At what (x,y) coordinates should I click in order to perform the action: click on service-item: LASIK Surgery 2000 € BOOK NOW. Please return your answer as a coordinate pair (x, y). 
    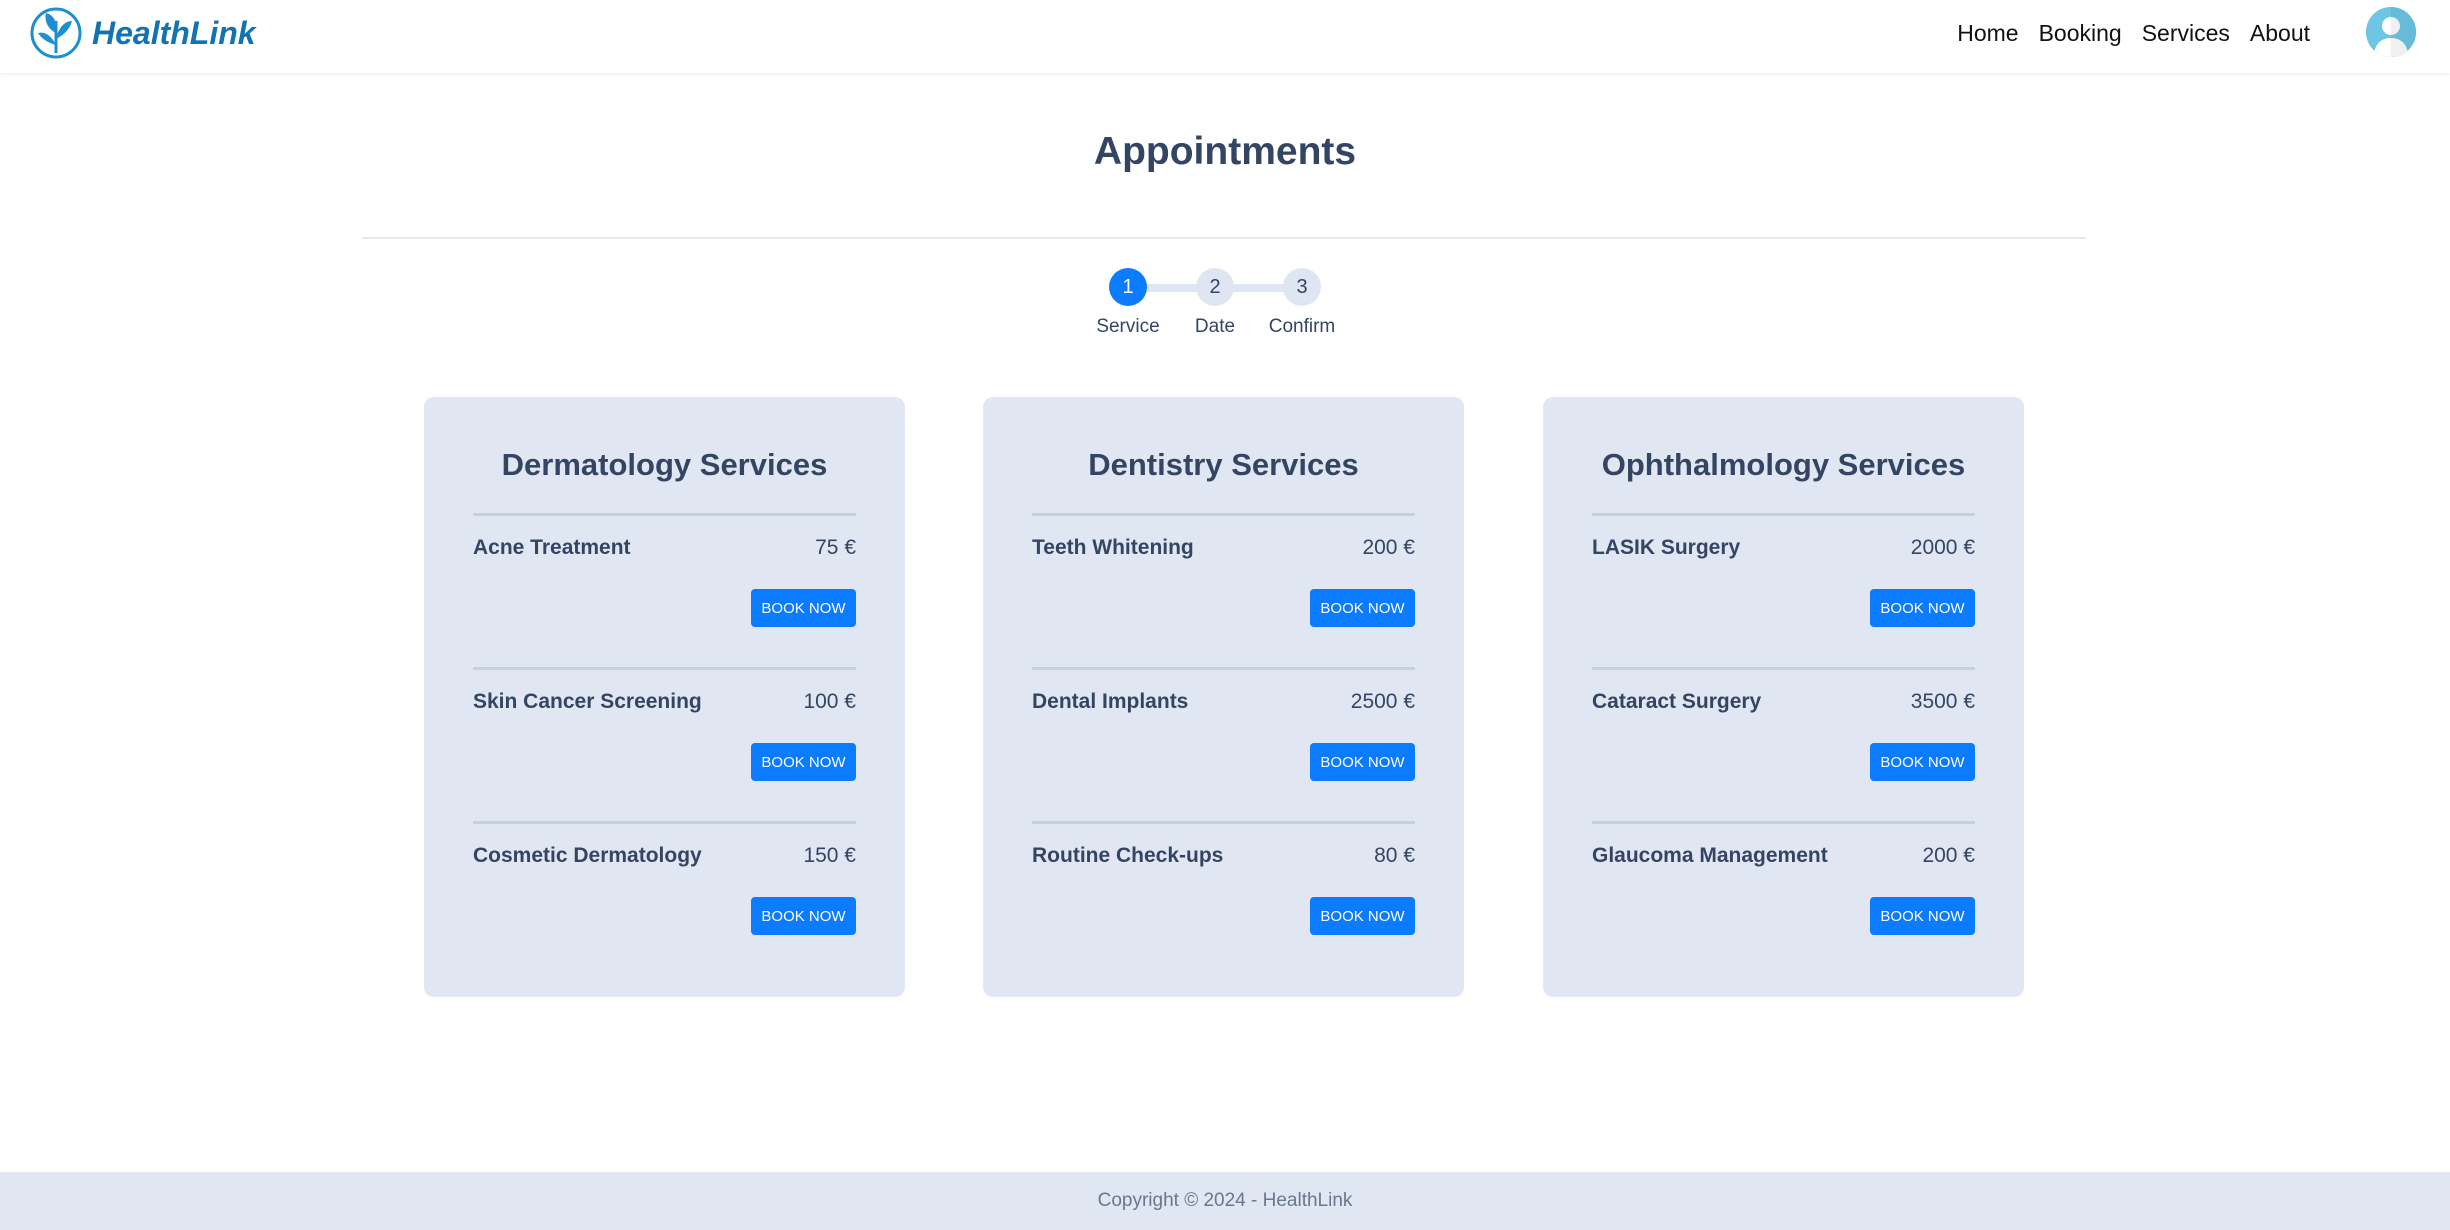
    Looking at the image, I should click on (1783, 590).